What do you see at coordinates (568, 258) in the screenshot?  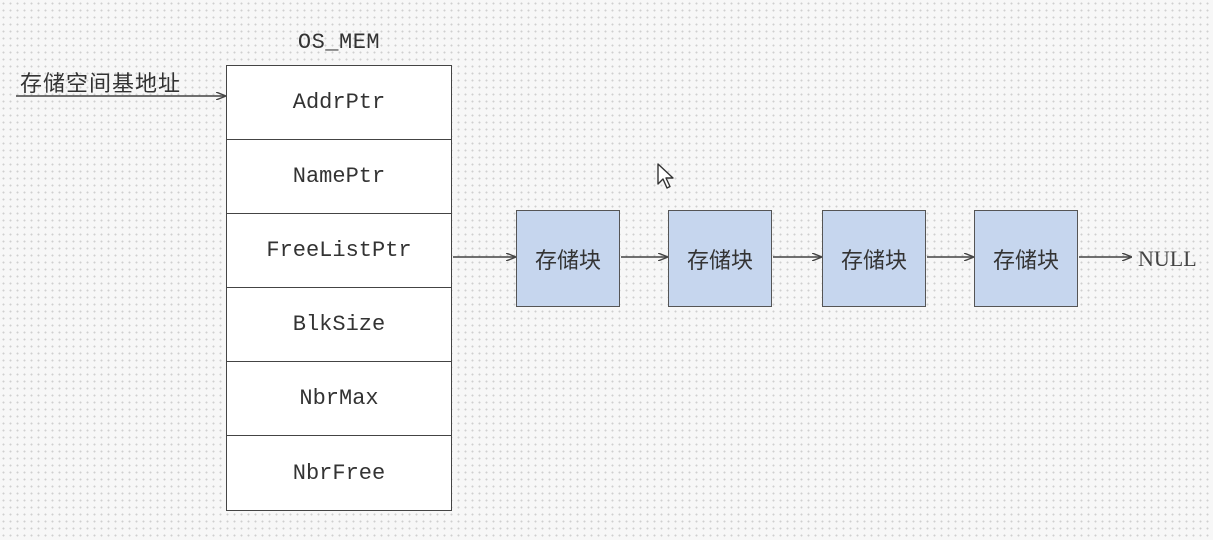 I see `memory-block-1: 存储块` at bounding box center [568, 258].